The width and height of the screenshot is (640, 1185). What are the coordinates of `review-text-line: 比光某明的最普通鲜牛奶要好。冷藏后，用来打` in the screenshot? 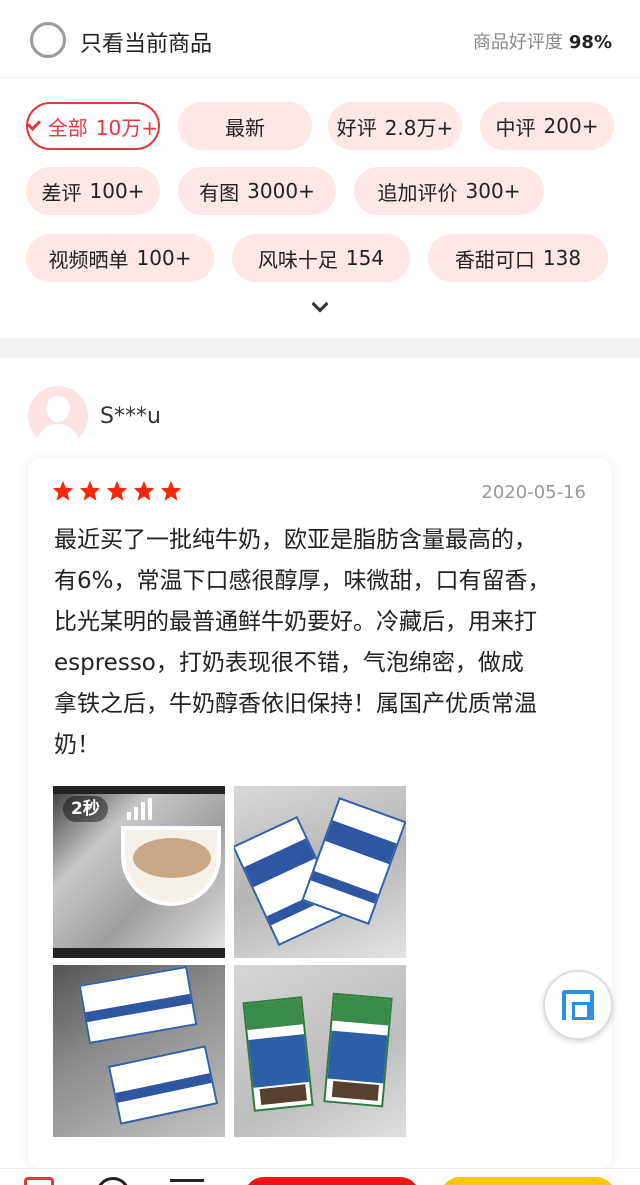 It's located at (295, 622).